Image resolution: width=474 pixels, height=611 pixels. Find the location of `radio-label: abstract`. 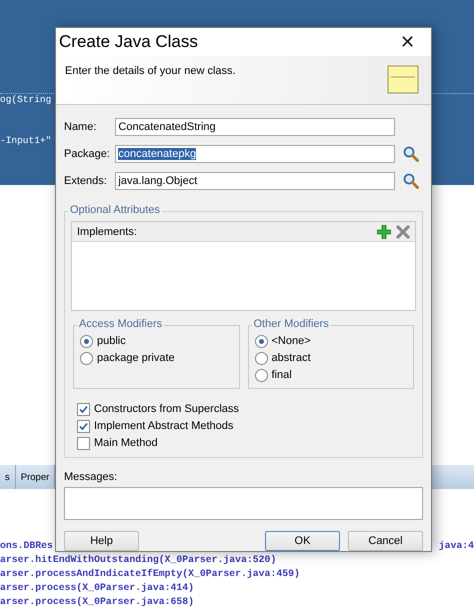

radio-label: abstract is located at coordinates (291, 358).